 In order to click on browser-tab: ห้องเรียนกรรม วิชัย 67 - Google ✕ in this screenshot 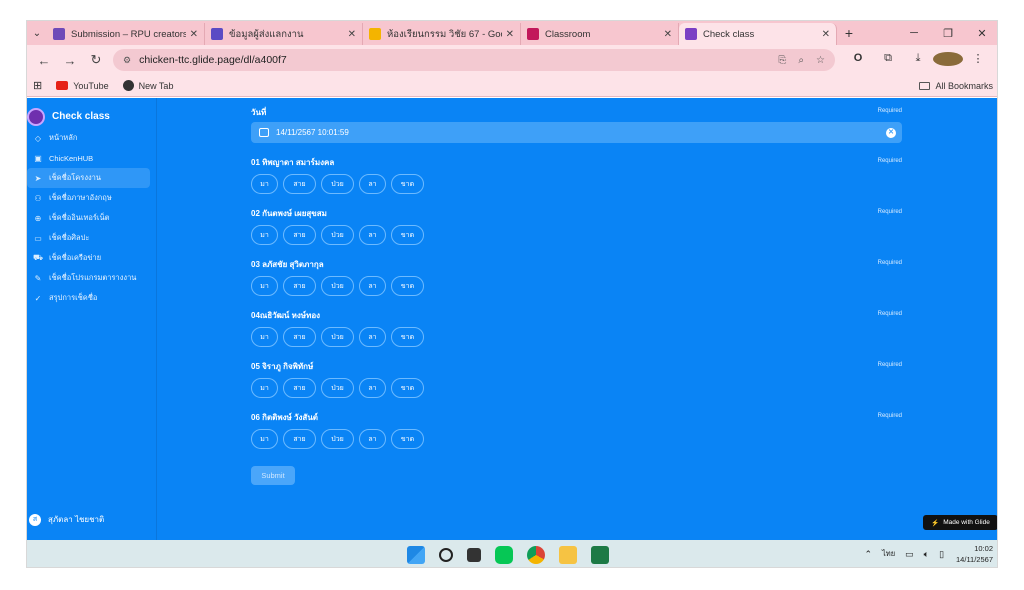, I will do `click(442, 34)`.